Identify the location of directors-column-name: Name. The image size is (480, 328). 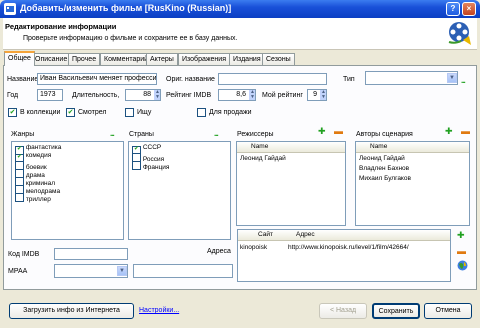
(260, 146).